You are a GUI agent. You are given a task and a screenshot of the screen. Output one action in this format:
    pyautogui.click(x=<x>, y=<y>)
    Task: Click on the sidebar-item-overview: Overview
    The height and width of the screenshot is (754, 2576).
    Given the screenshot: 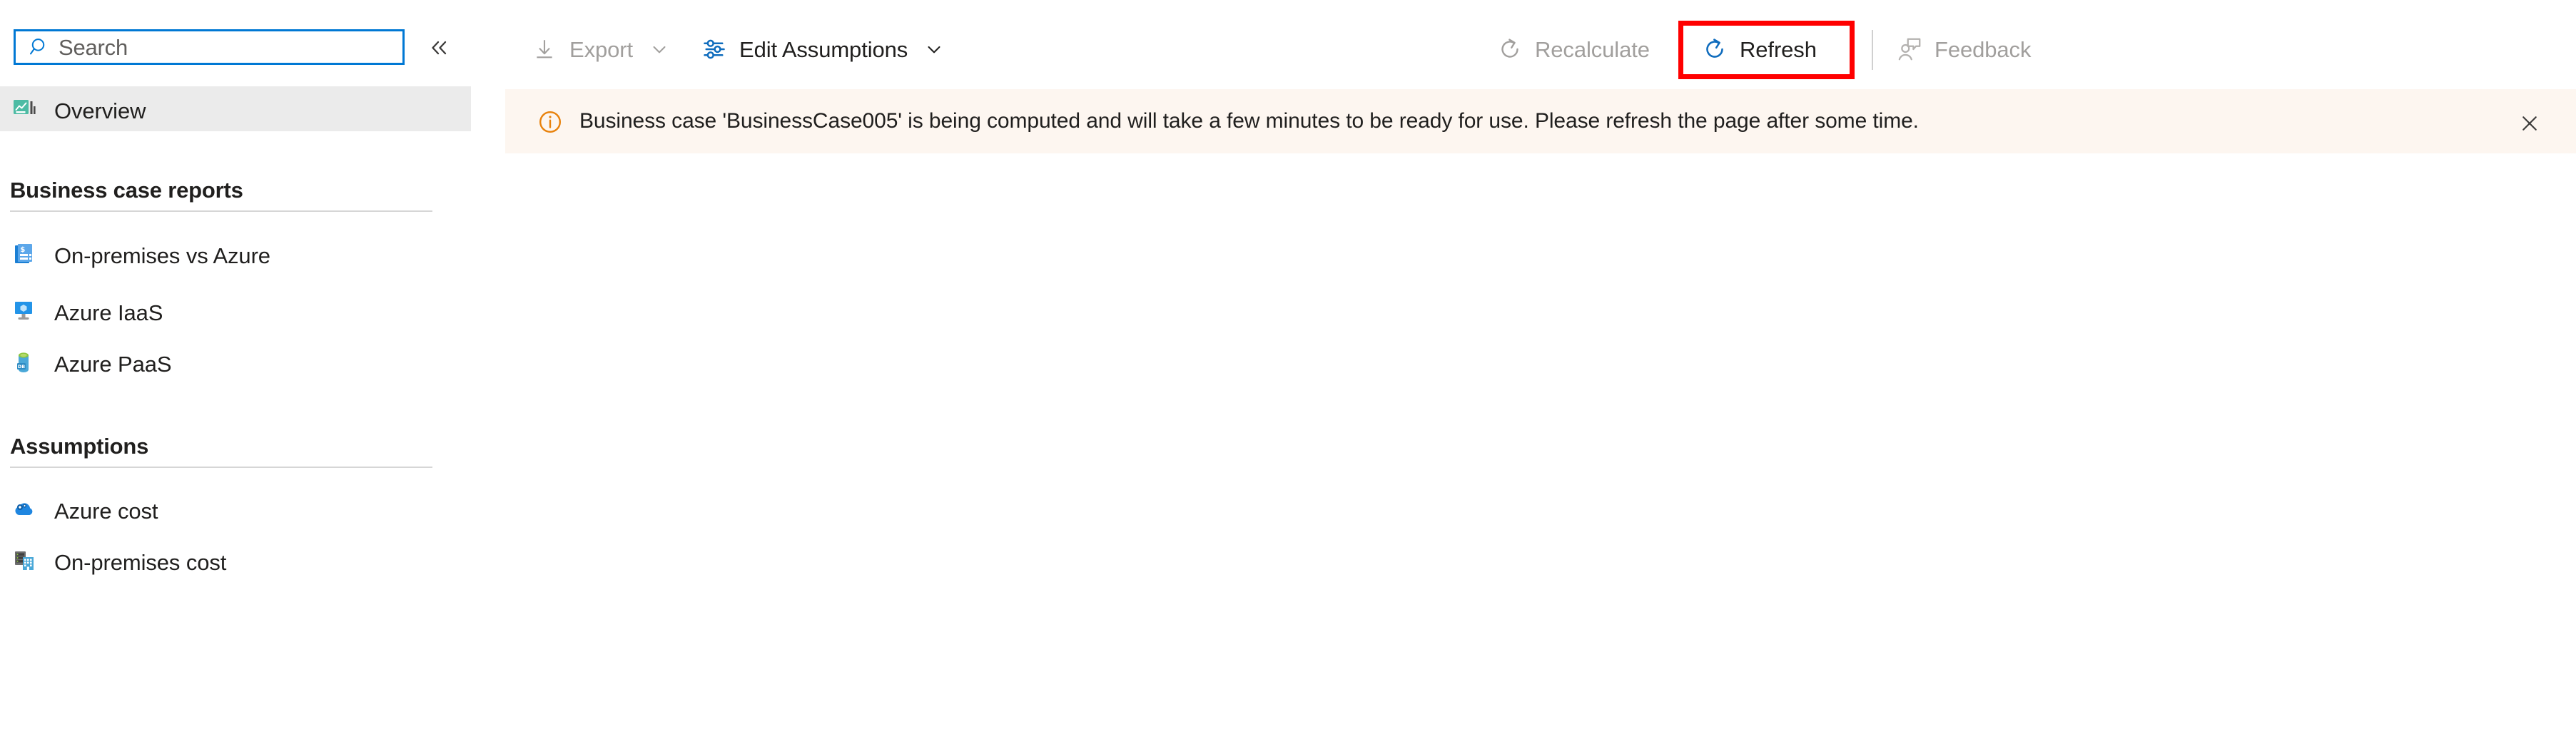 What is the action you would take?
    pyautogui.click(x=236, y=108)
    